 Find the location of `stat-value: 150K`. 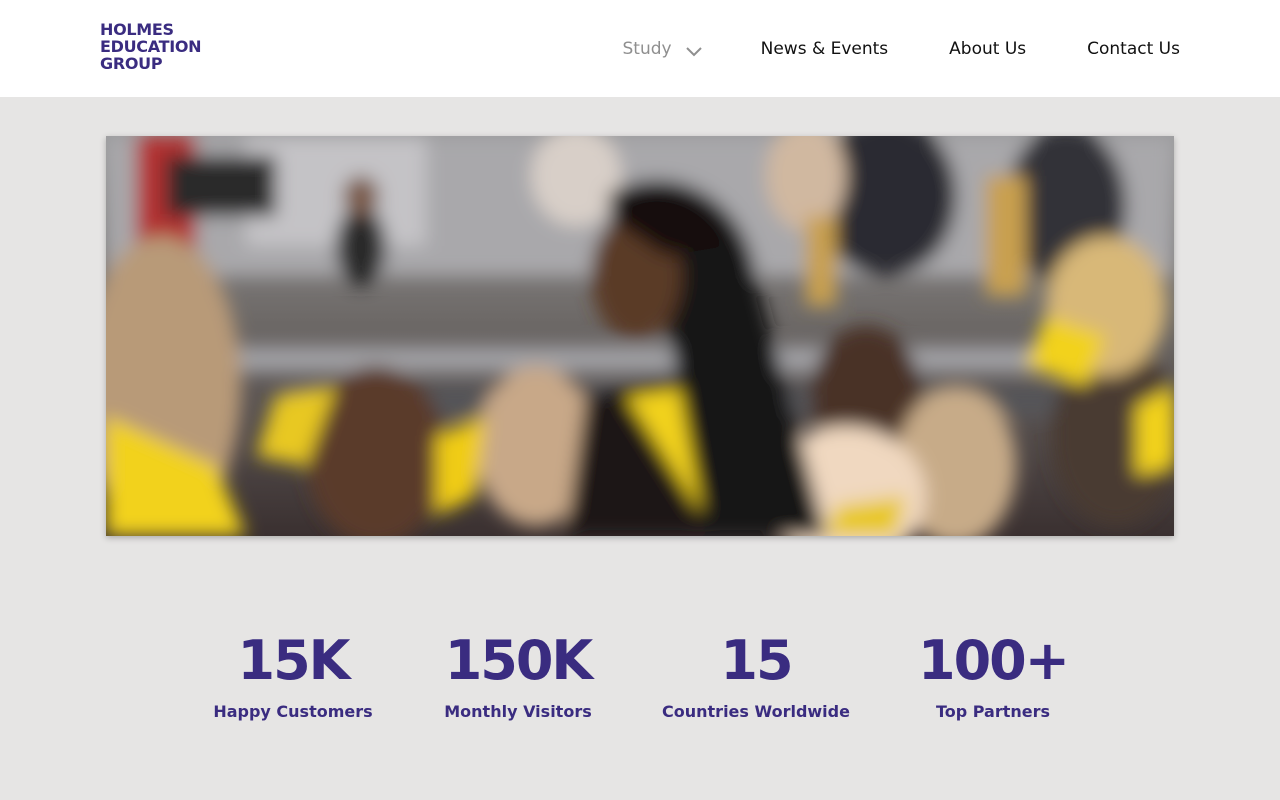

stat-value: 150K is located at coordinates (519, 660).